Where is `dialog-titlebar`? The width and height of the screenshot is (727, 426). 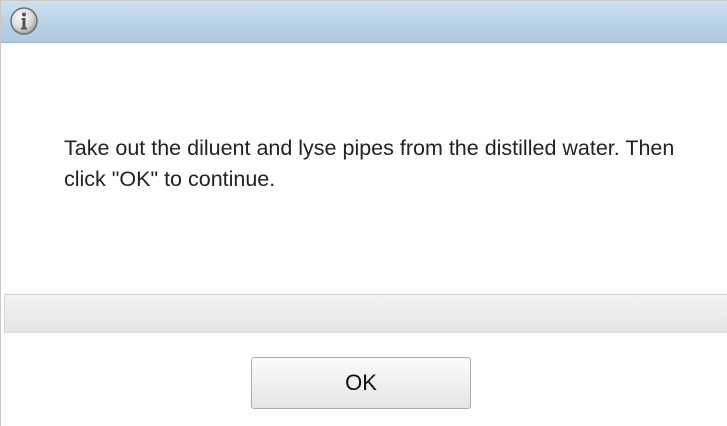
dialog-titlebar is located at coordinates (364, 22).